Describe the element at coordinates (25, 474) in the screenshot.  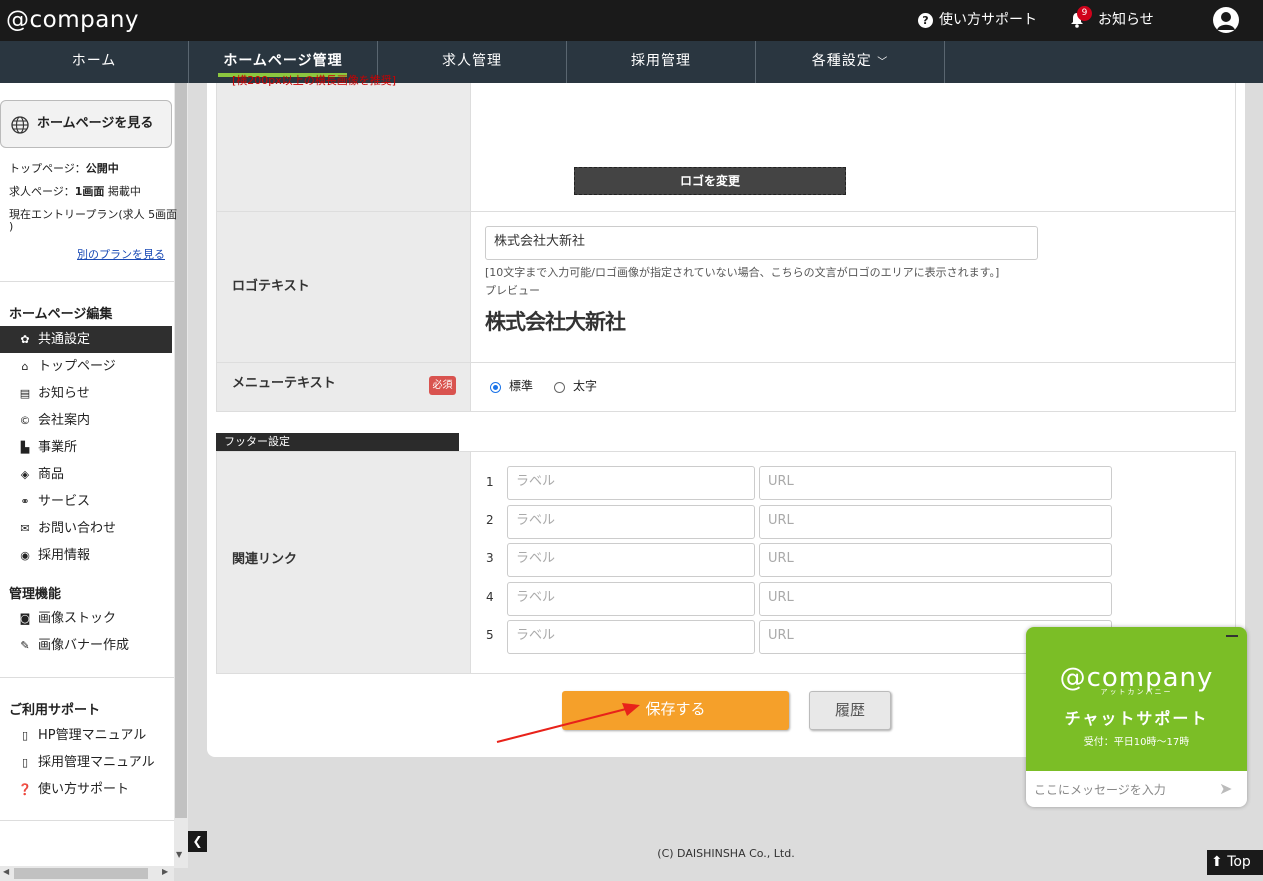
I see `cube-icon: ◈` at that location.